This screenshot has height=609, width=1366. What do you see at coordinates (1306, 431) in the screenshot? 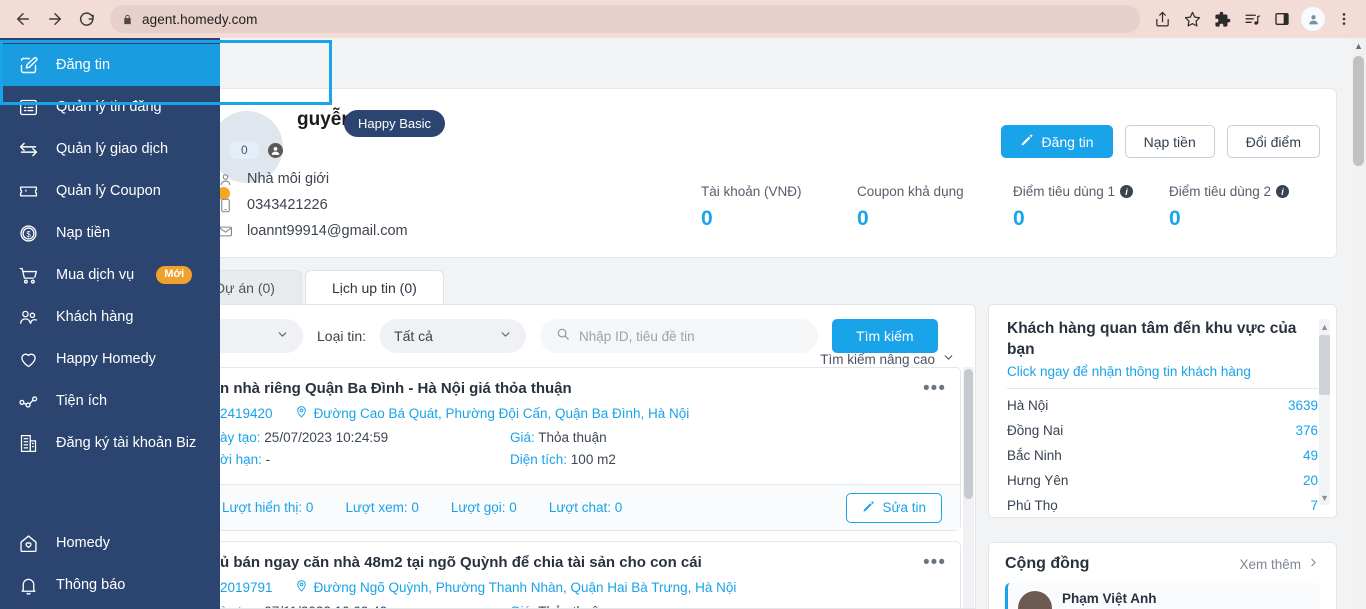
I see `region-count: 376` at bounding box center [1306, 431].